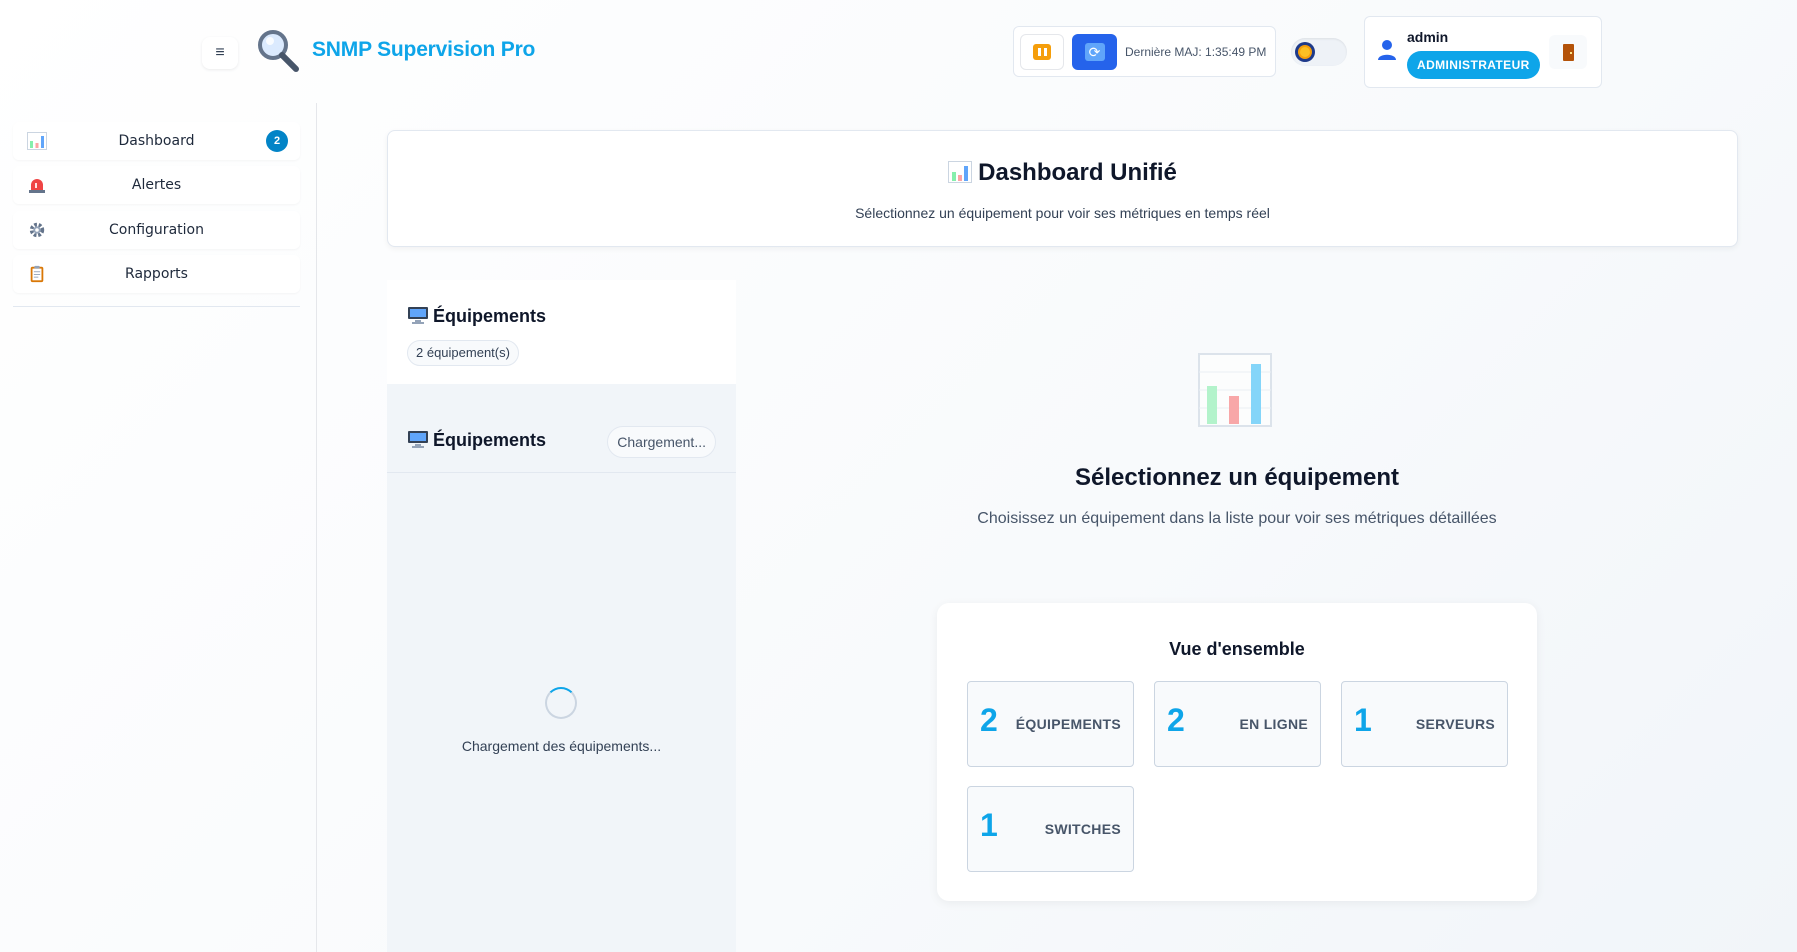 Image resolution: width=1797 pixels, height=952 pixels. What do you see at coordinates (490, 316) in the screenshot?
I see `equipment-title-text: Équipements` at bounding box center [490, 316].